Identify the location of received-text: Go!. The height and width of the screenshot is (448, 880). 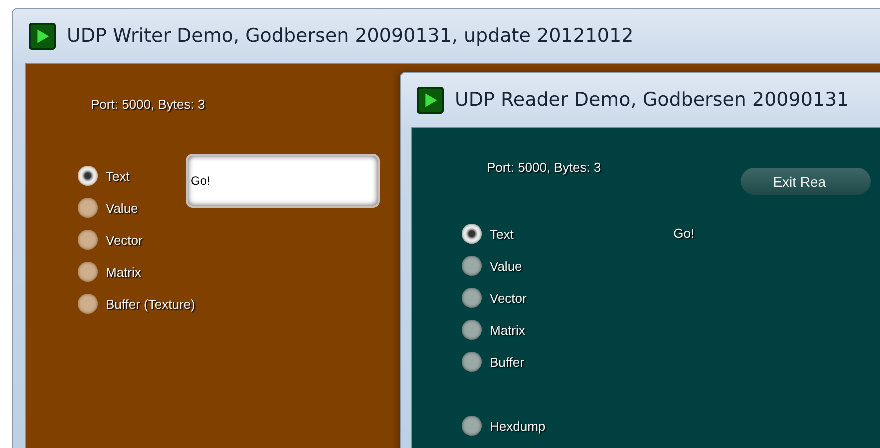
(684, 234).